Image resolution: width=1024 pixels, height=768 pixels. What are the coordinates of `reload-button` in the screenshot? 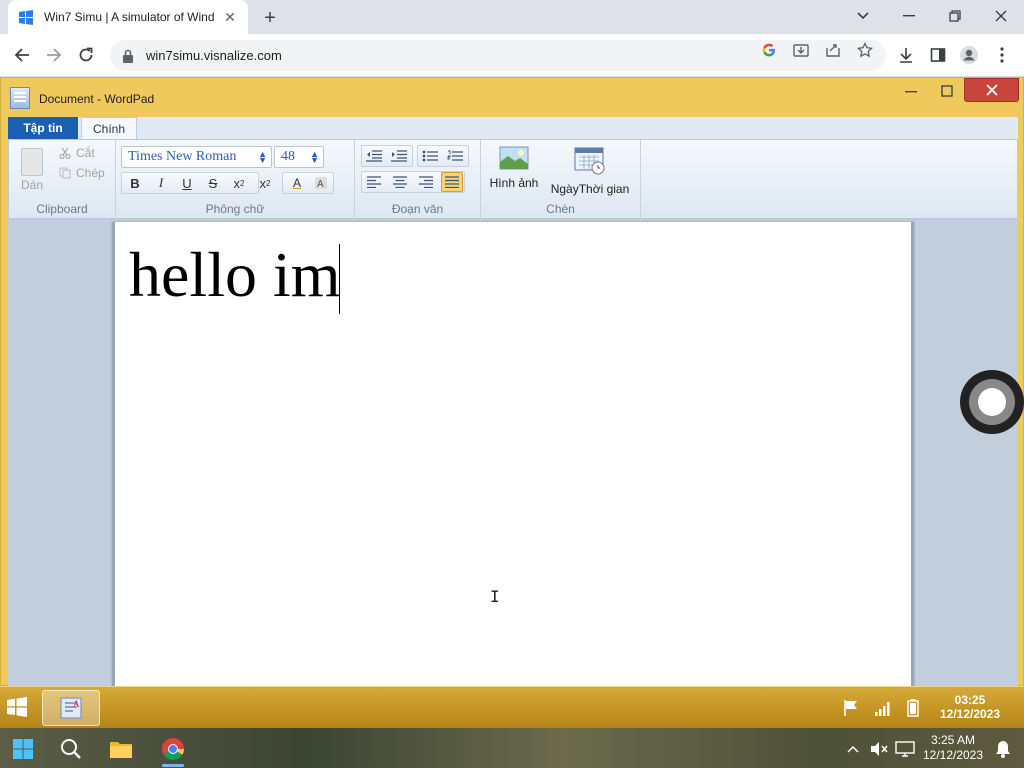 It's located at (86, 55).